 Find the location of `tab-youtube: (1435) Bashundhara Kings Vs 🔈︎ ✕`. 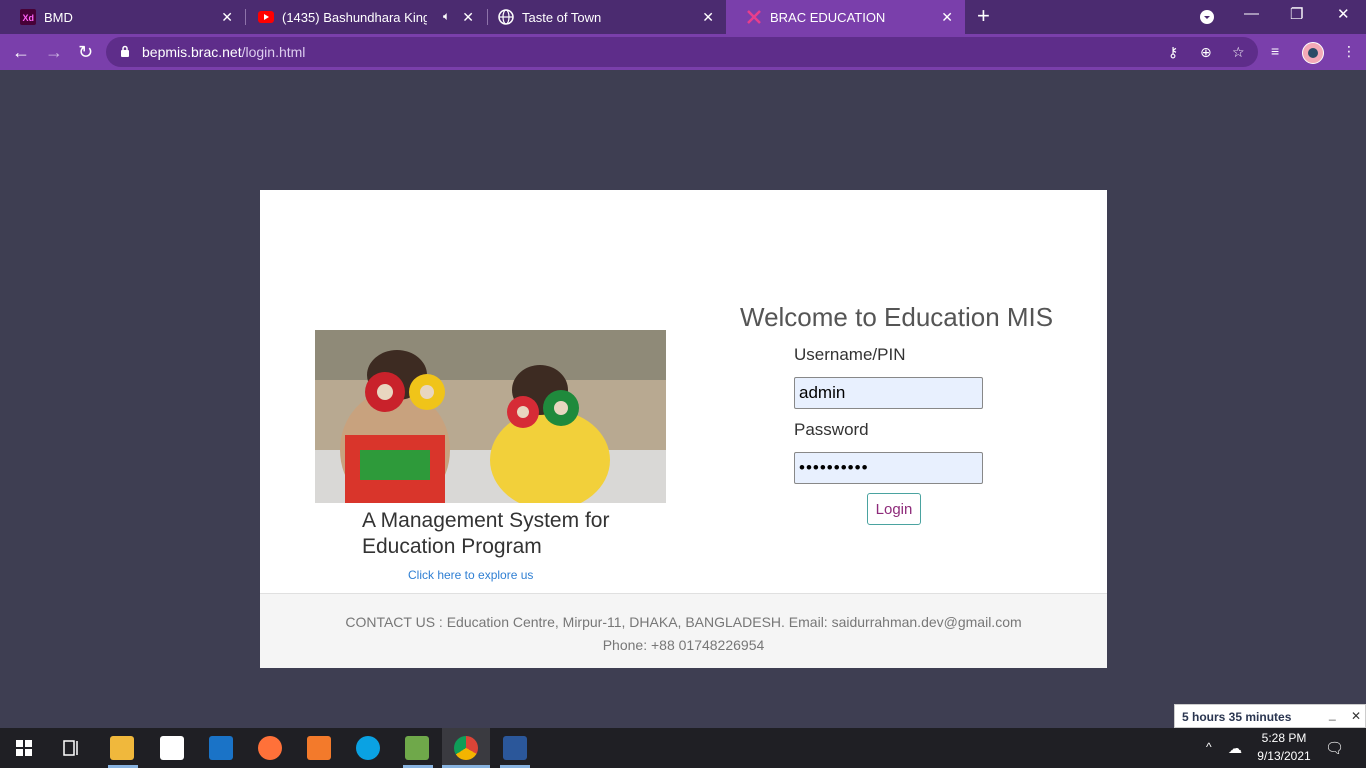

tab-youtube: (1435) Bashundhara Kings Vs 🔈︎ ✕ is located at coordinates (362, 17).